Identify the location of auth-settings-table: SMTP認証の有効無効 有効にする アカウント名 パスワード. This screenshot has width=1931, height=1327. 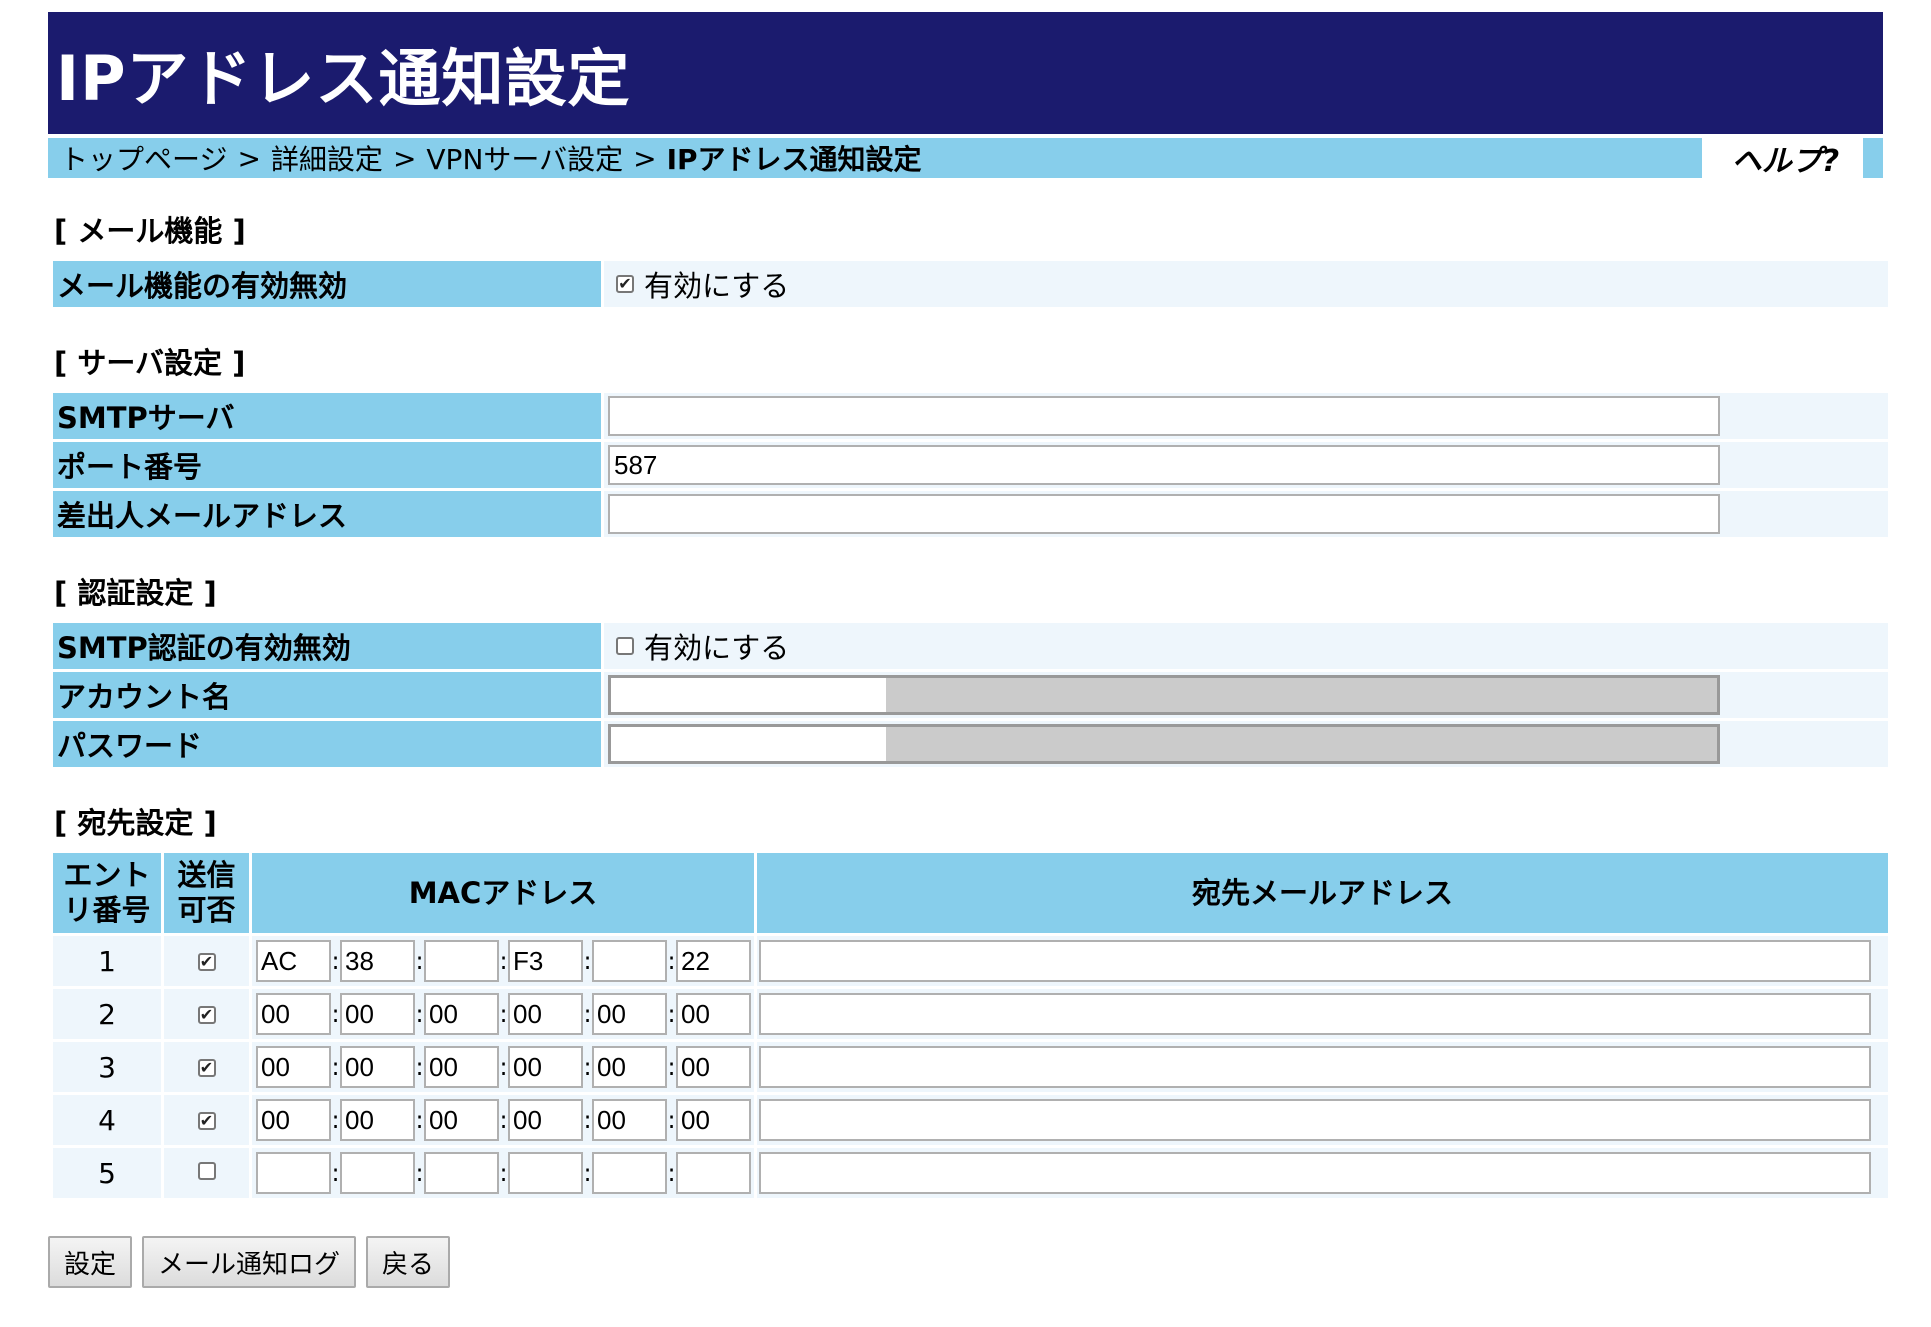
(970, 695).